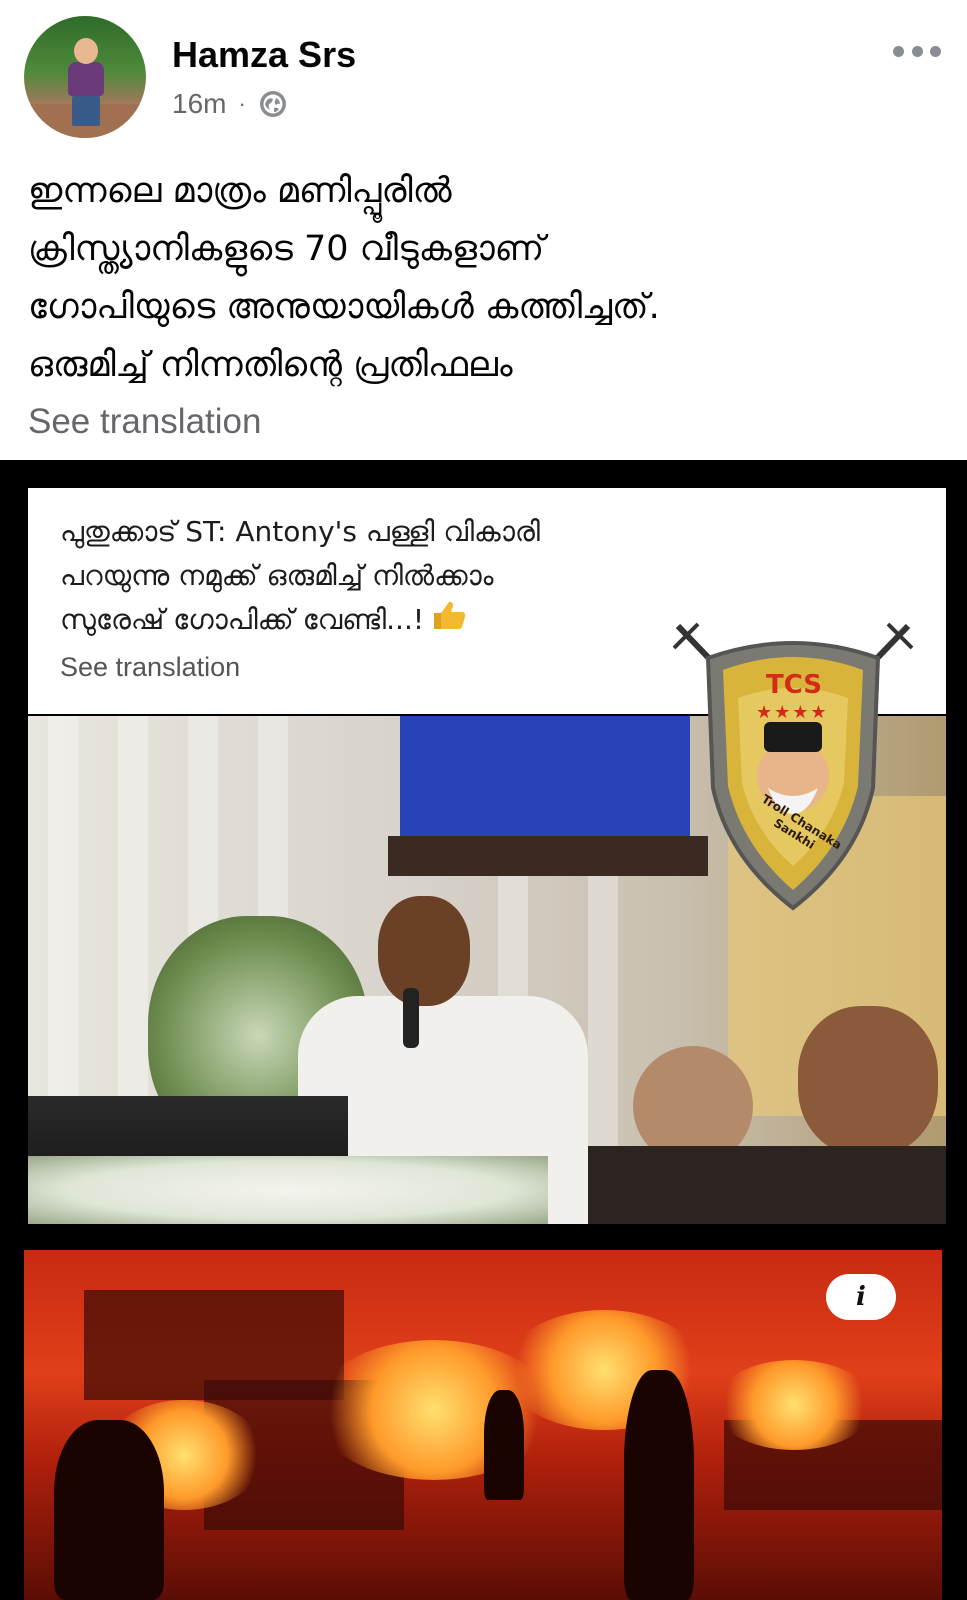  What do you see at coordinates (86, 111) in the screenshot?
I see `avatar-child-legs` at bounding box center [86, 111].